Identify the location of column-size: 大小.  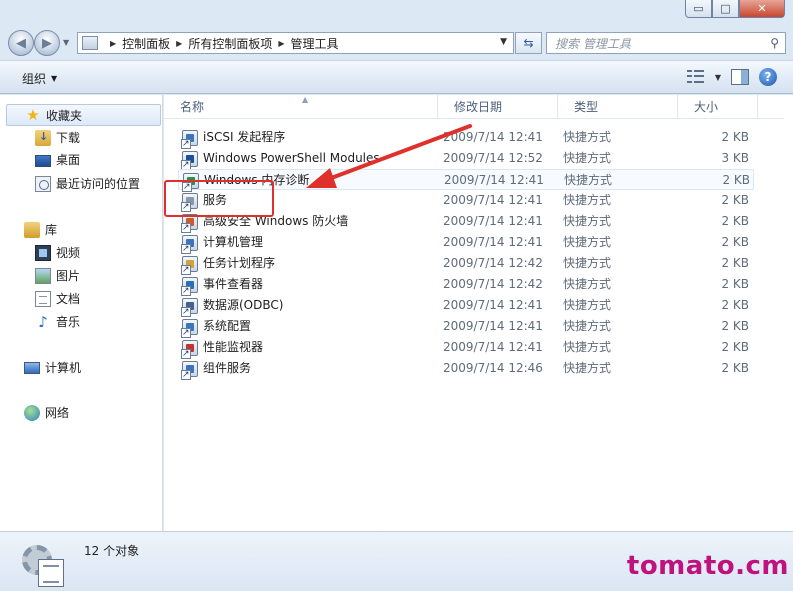
(718, 107).